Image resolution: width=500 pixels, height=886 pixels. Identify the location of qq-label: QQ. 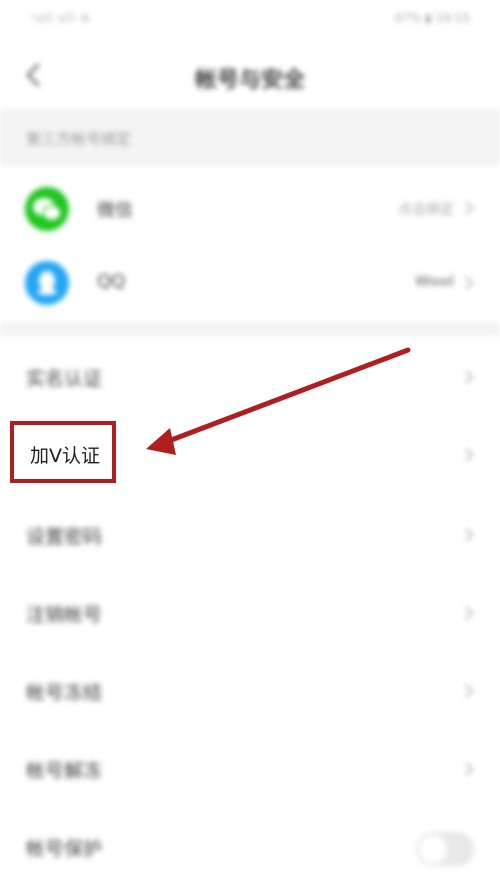
(111, 281).